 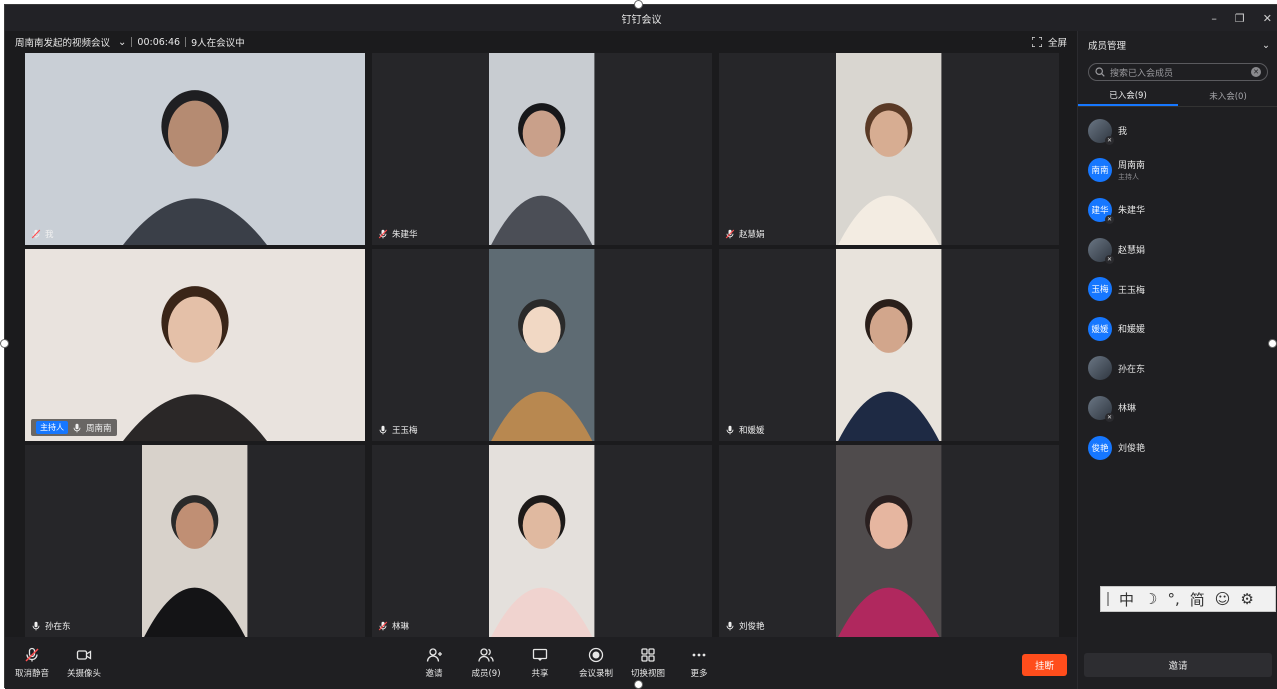 What do you see at coordinates (699, 663) in the screenshot?
I see `more-button: 更多` at bounding box center [699, 663].